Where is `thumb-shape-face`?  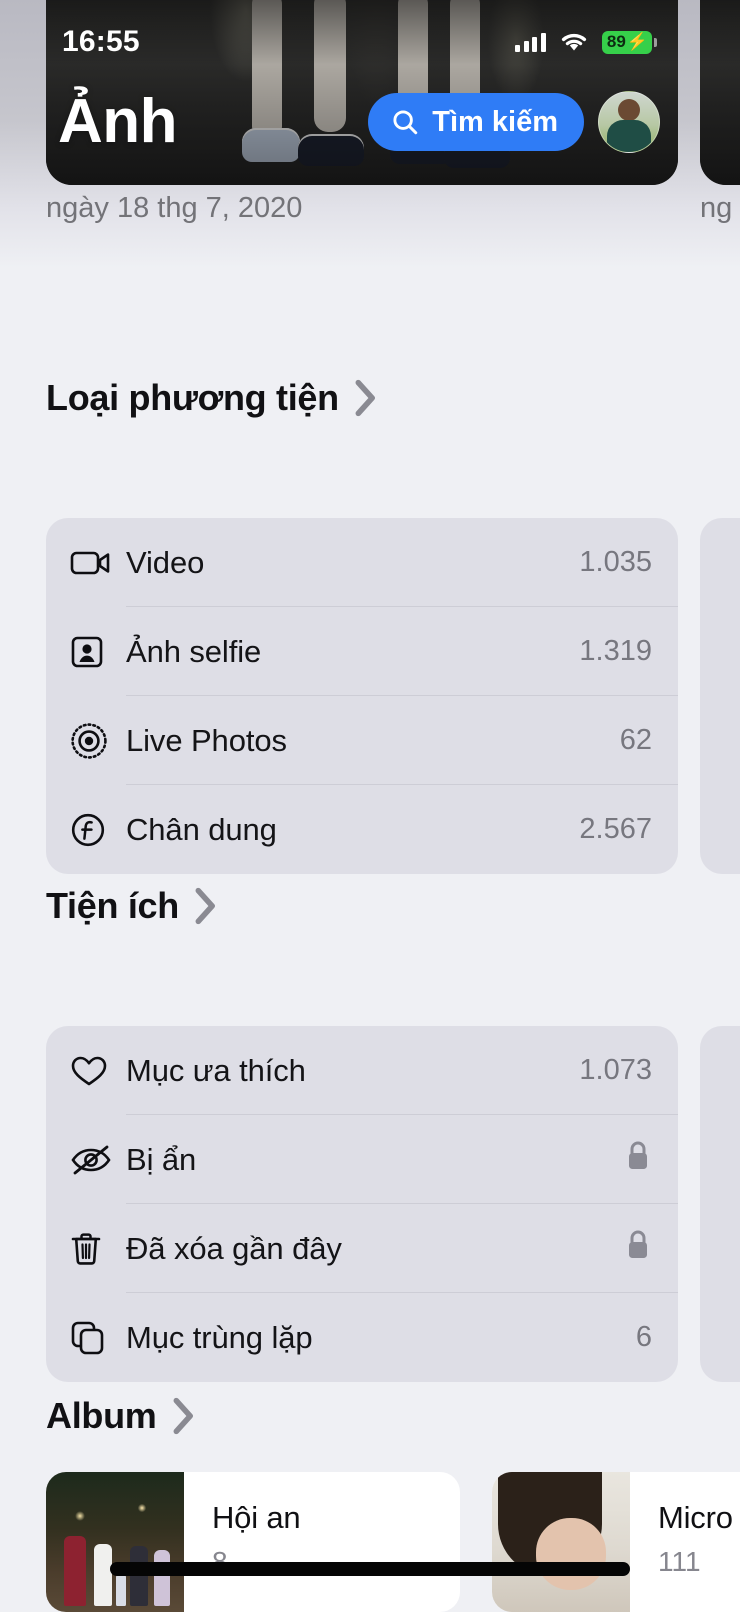 thumb-shape-face is located at coordinates (571, 1554).